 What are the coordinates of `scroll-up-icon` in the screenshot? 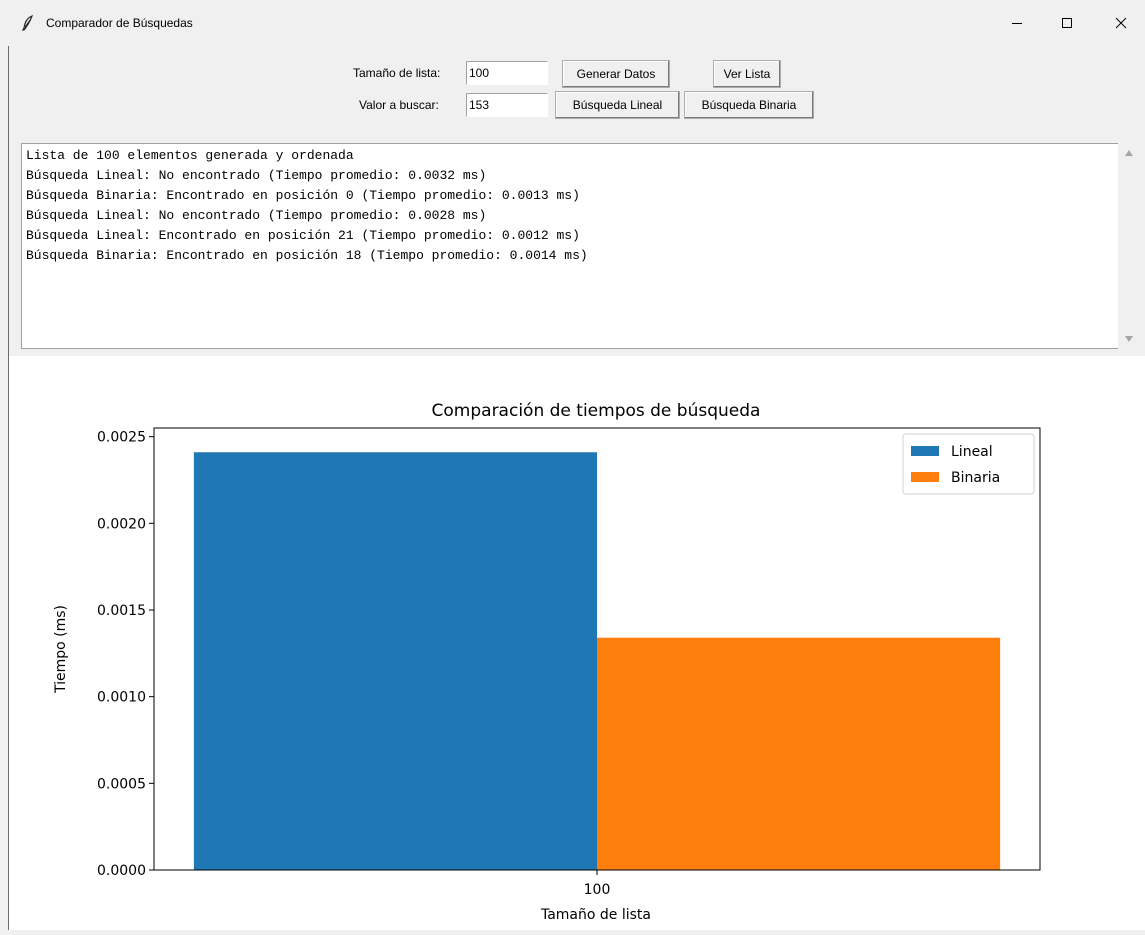 It's located at (1129, 153).